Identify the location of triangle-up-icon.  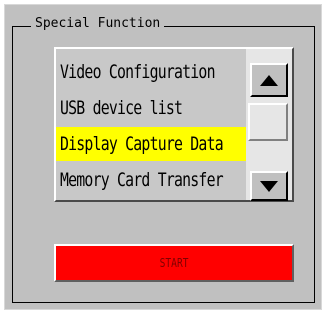
(269, 80).